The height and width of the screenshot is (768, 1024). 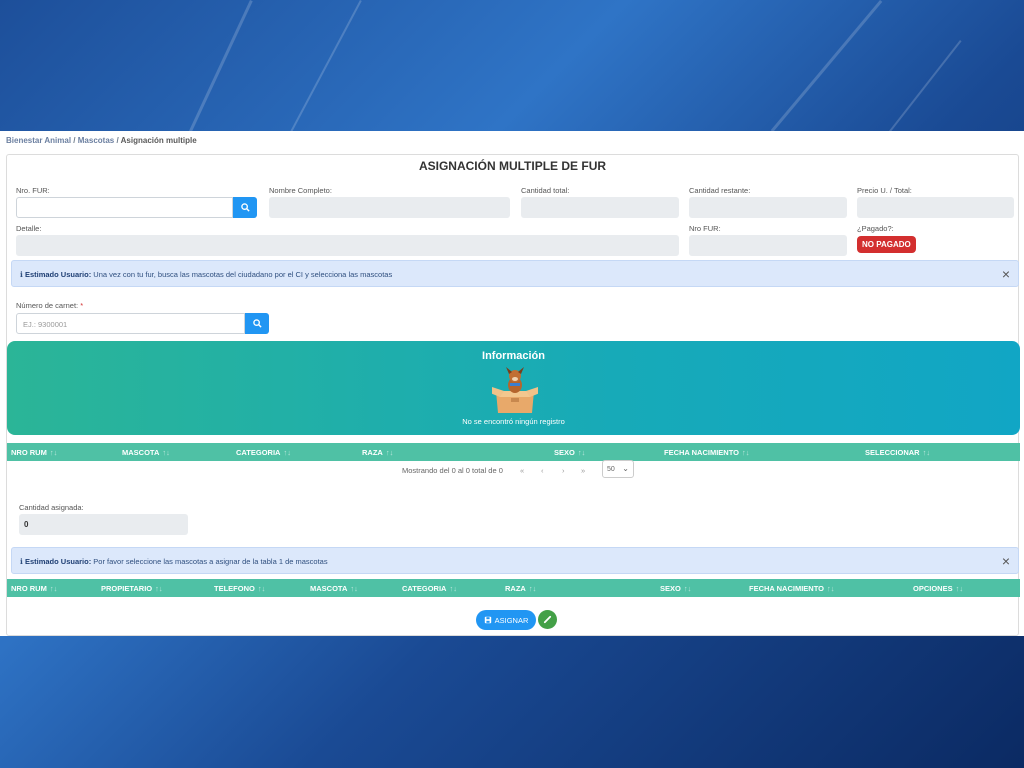 What do you see at coordinates (334, 588) in the screenshot?
I see `t2-col-mascota: MASCOTA ↑↓` at bounding box center [334, 588].